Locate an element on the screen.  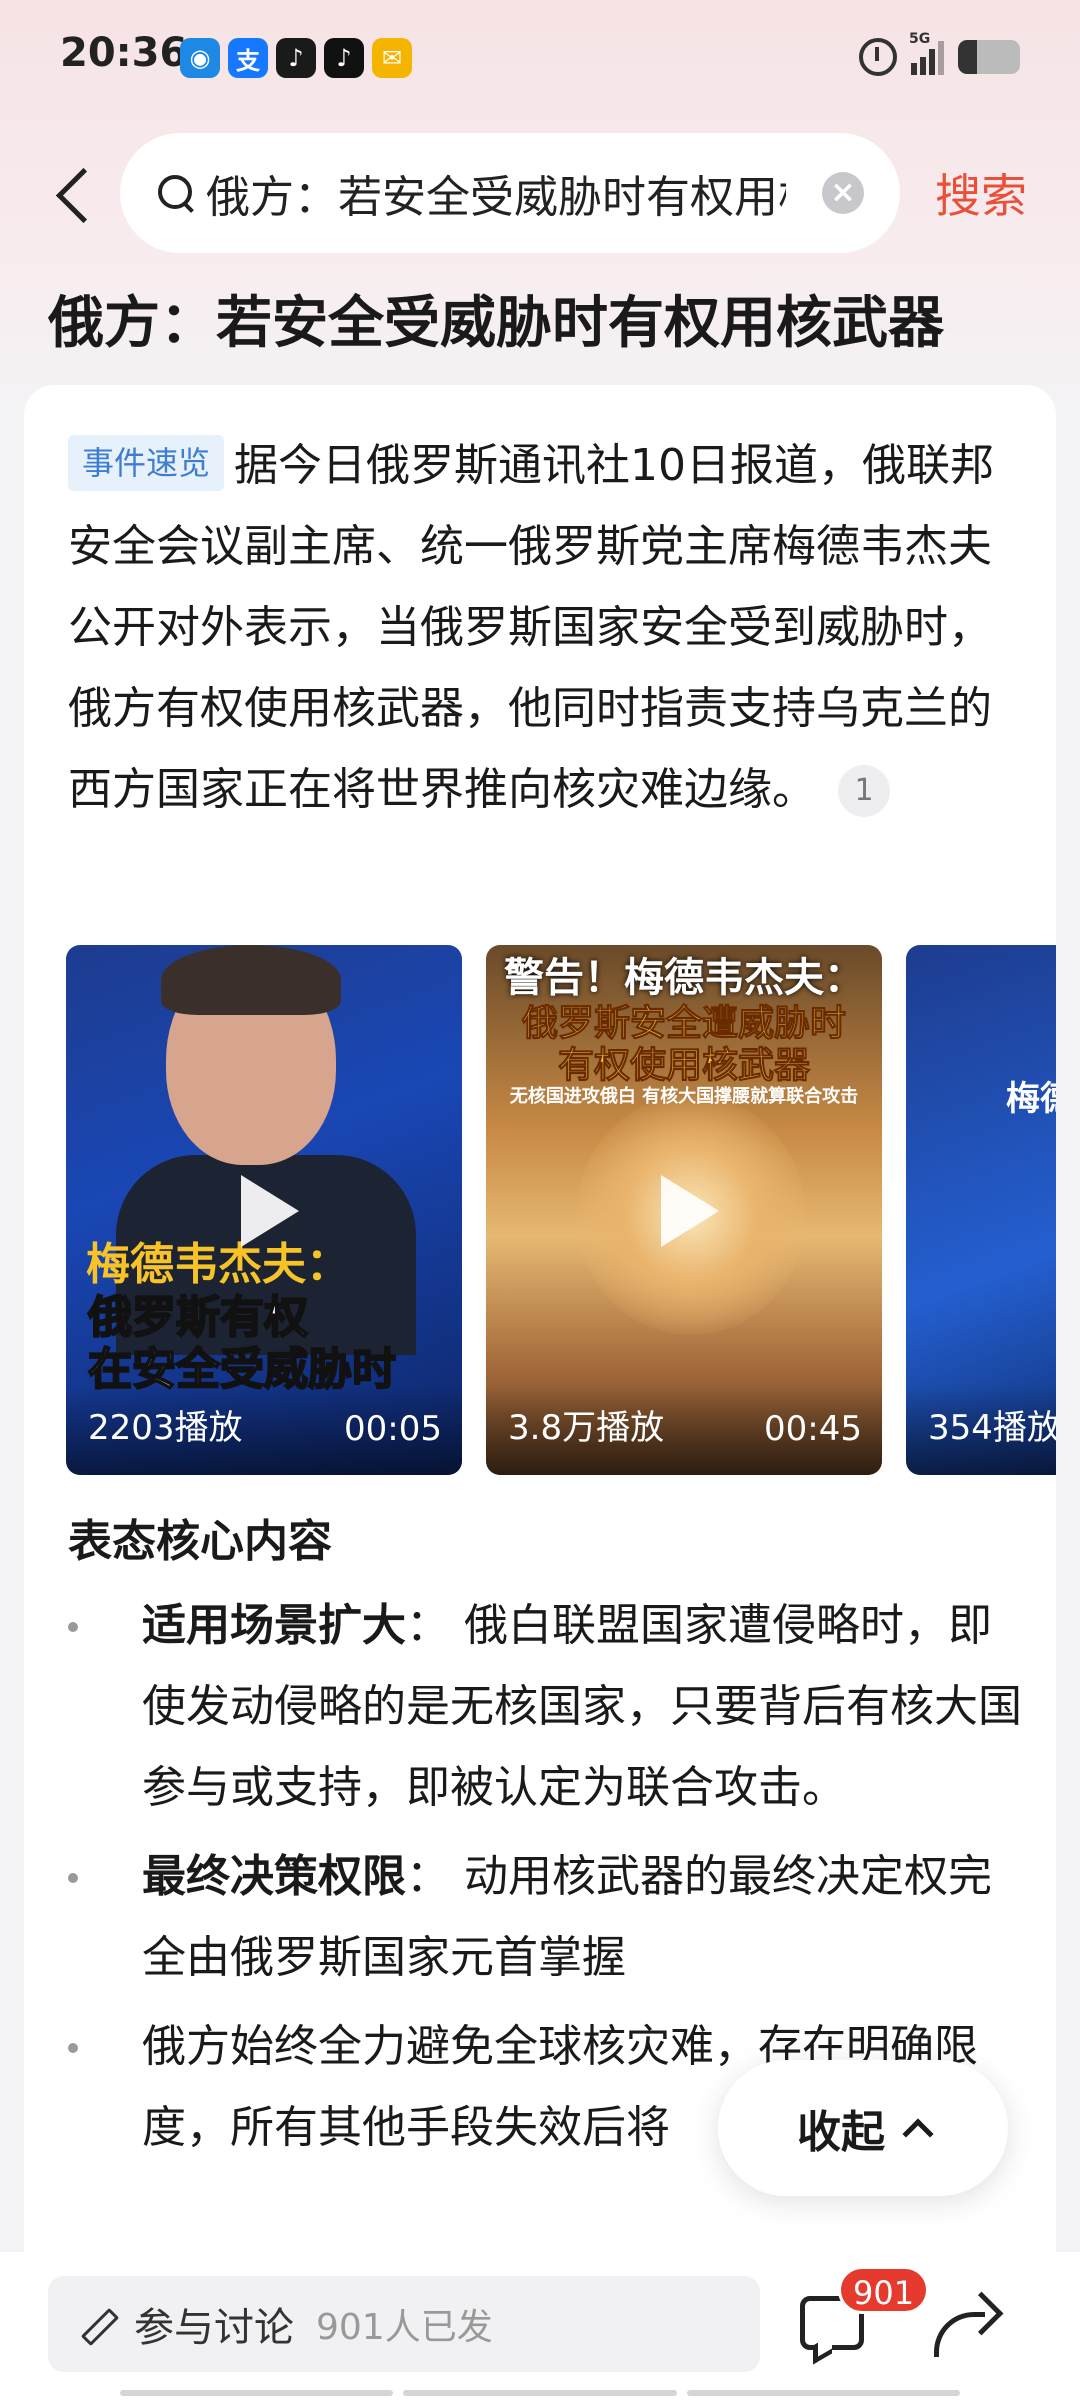
discussion-label: 参与讨论 is located at coordinates (214, 2328).